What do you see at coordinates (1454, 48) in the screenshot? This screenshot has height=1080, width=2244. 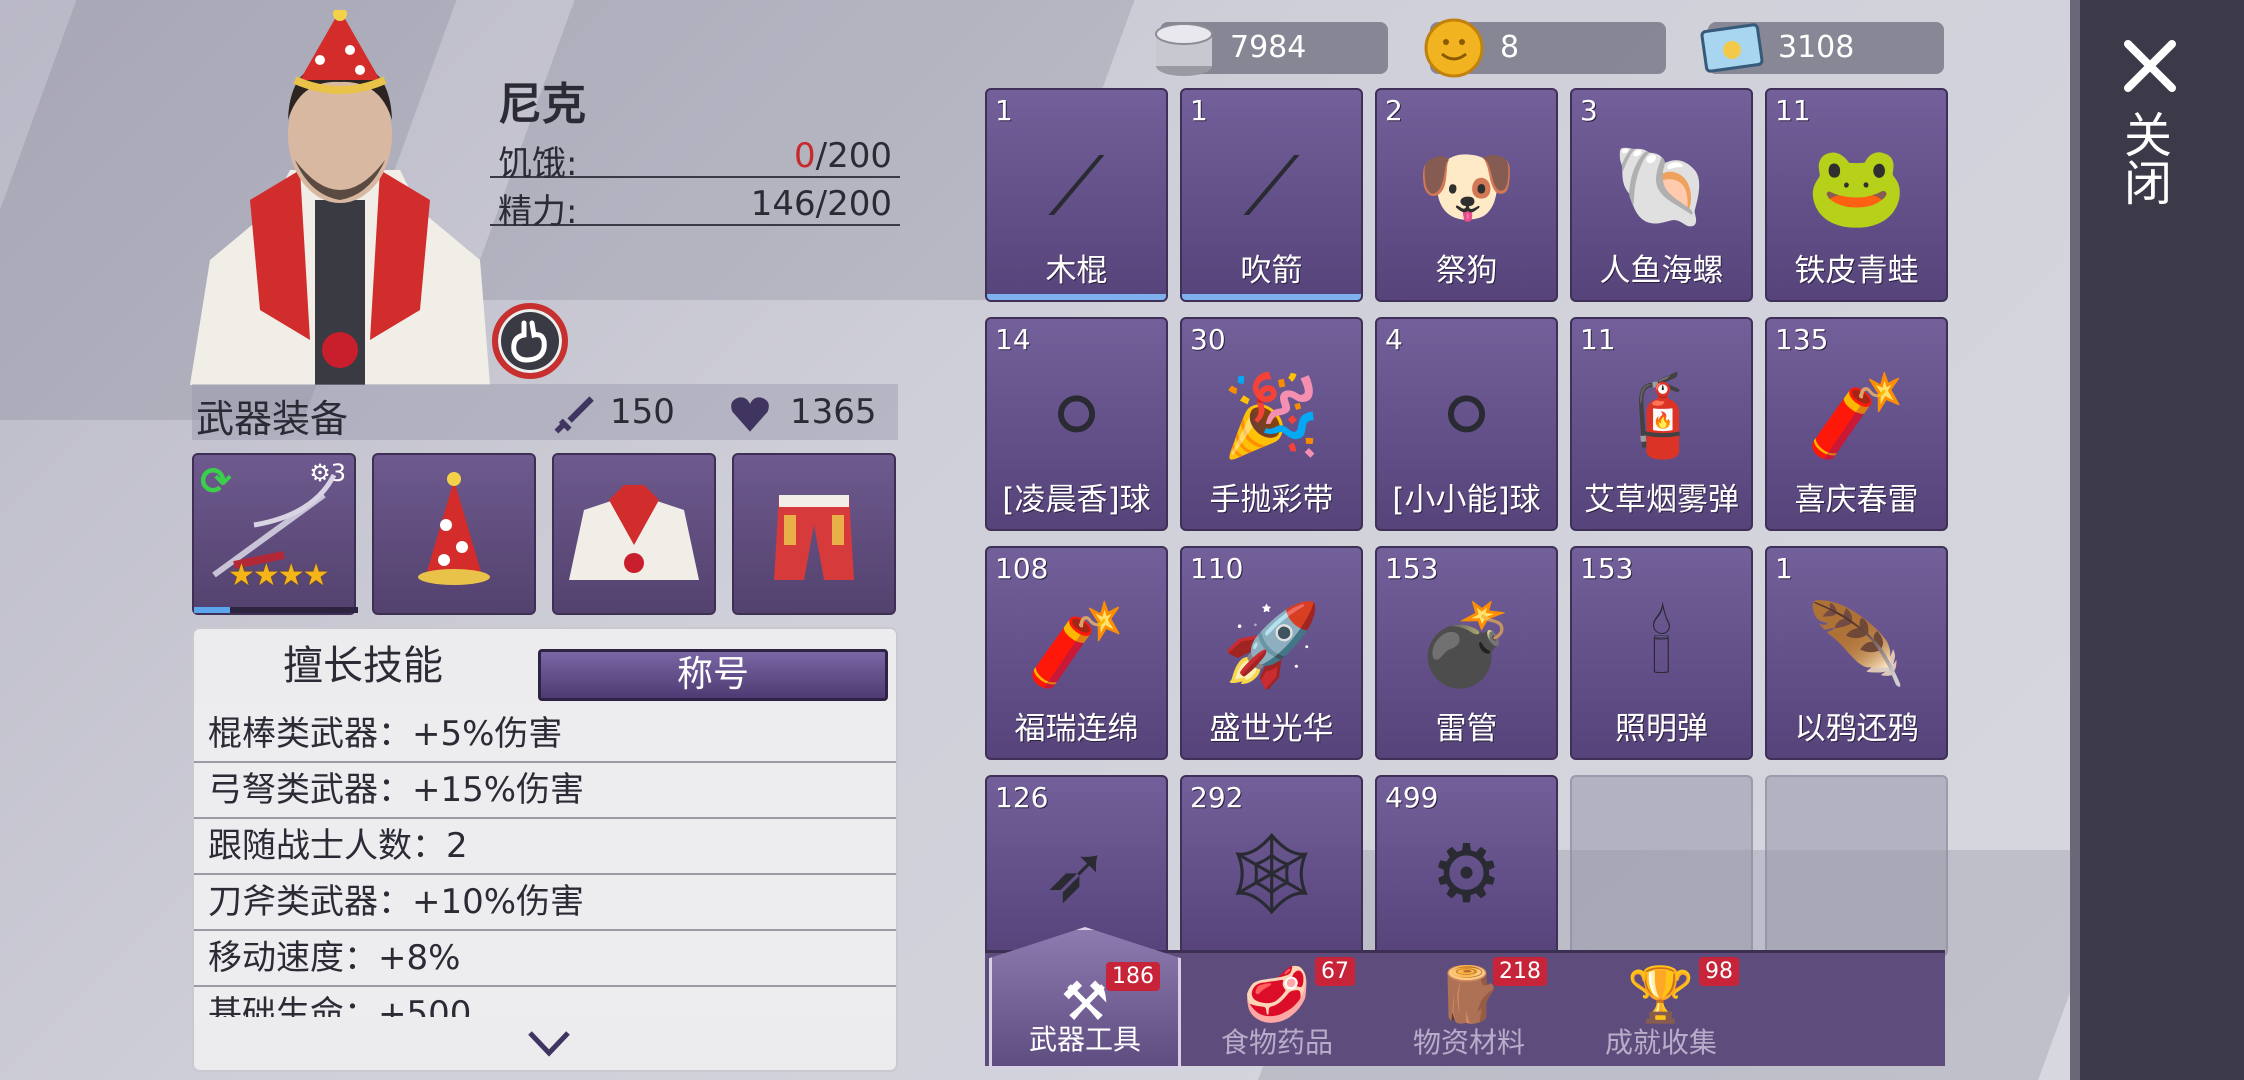 I see `gold-coin-icon` at bounding box center [1454, 48].